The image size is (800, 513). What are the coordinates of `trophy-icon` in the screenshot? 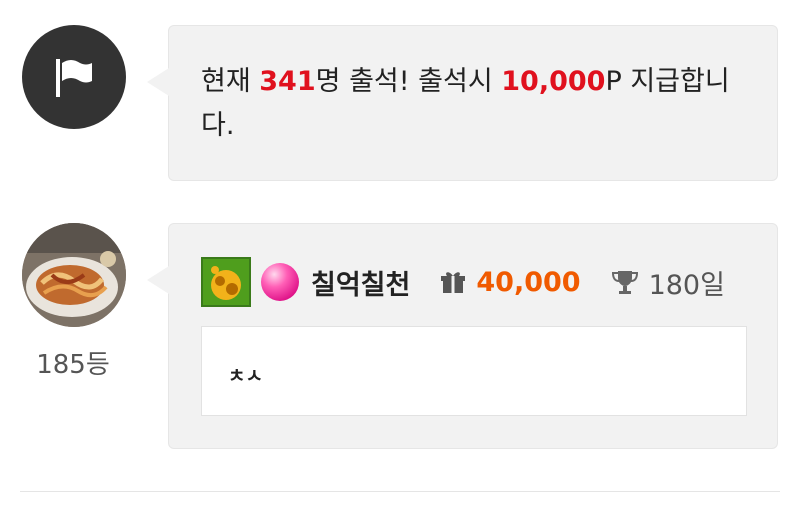 It's located at (624, 282).